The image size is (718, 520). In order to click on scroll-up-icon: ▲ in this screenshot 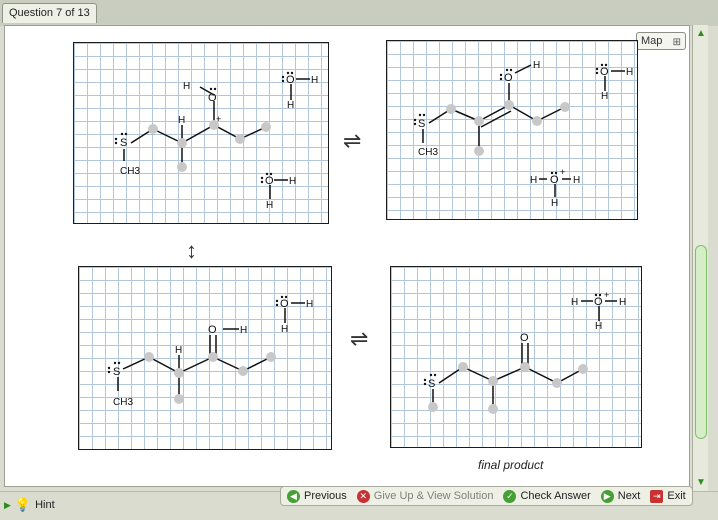, I will do `click(701, 34)`.